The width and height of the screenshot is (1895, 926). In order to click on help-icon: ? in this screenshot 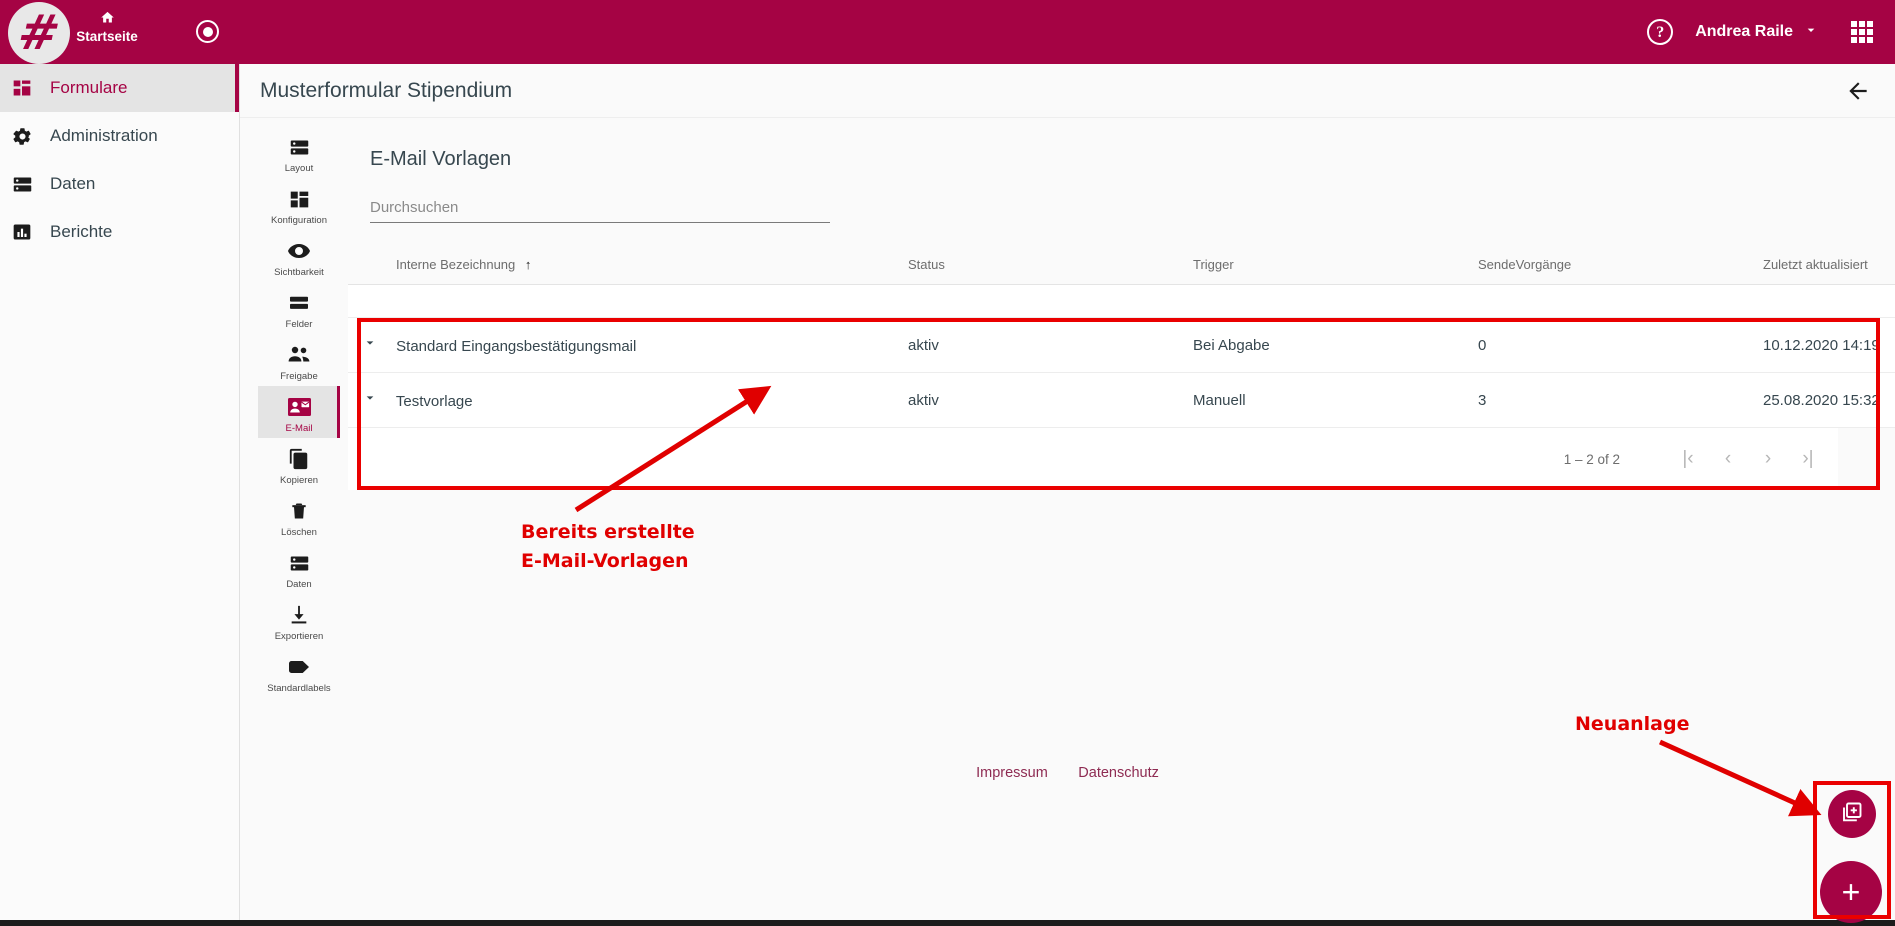, I will do `click(1660, 32)`.